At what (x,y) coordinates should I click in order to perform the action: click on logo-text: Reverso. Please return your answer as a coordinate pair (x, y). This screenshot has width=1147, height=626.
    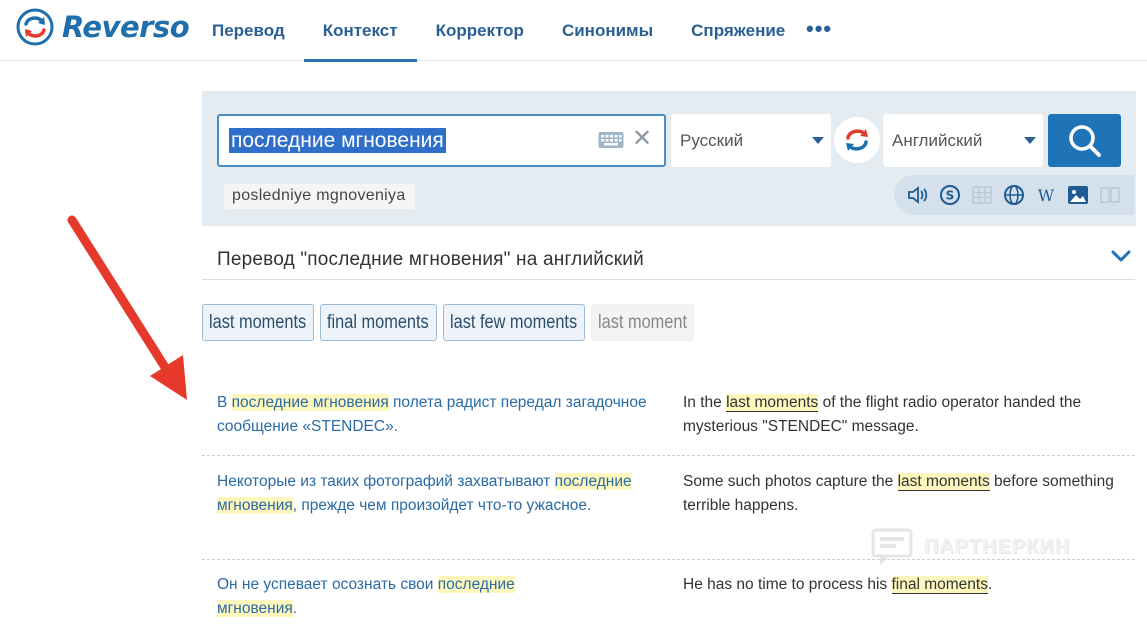
    Looking at the image, I should click on (126, 27).